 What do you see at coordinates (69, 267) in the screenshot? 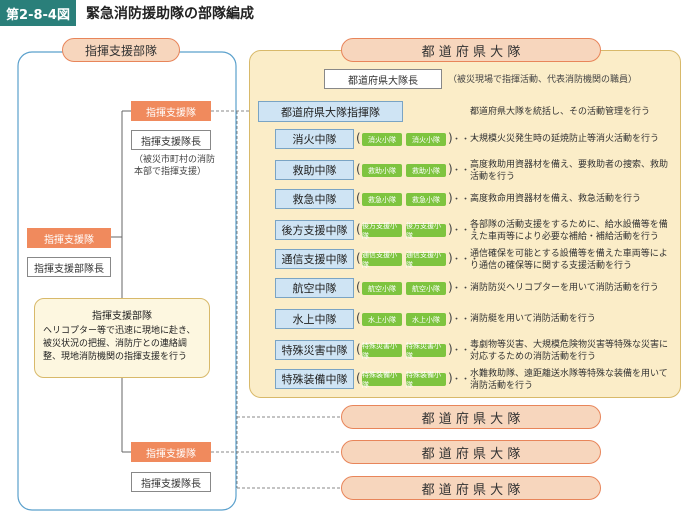
I see `command-unit-leader: 指揮支援部隊長` at bounding box center [69, 267].